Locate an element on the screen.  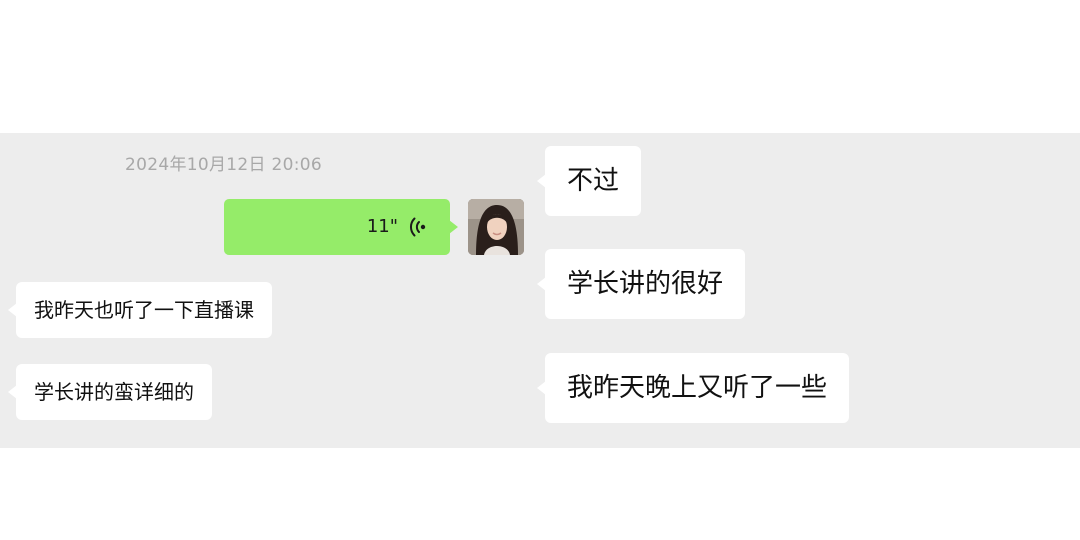
message-text: 学长讲的蛮详细的 is located at coordinates (114, 392).